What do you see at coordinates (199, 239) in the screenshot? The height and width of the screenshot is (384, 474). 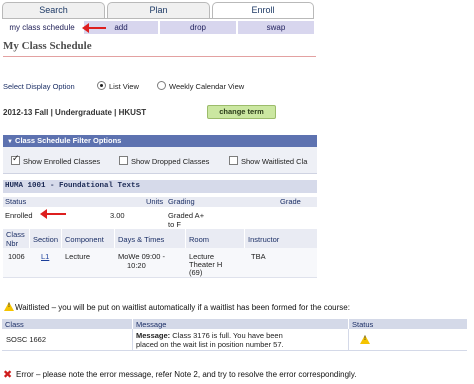 I see `header-room: Room` at bounding box center [199, 239].